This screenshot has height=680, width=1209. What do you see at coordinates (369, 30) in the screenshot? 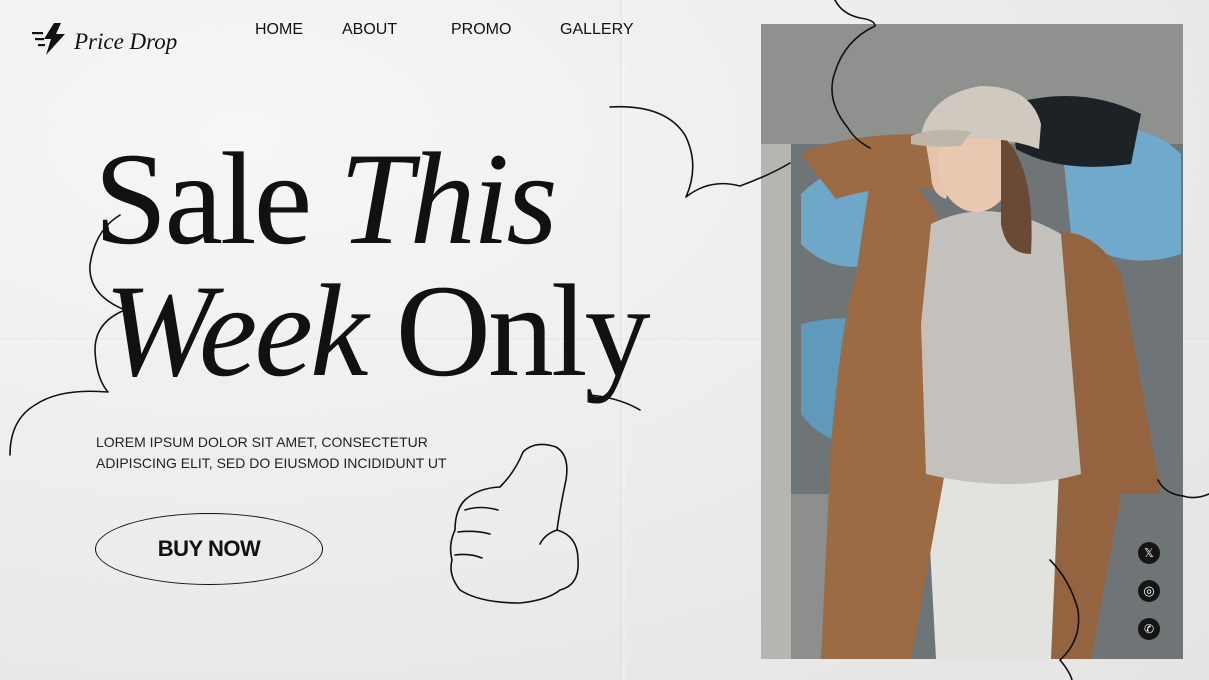
I see `nav-about: ABOUT` at bounding box center [369, 30].